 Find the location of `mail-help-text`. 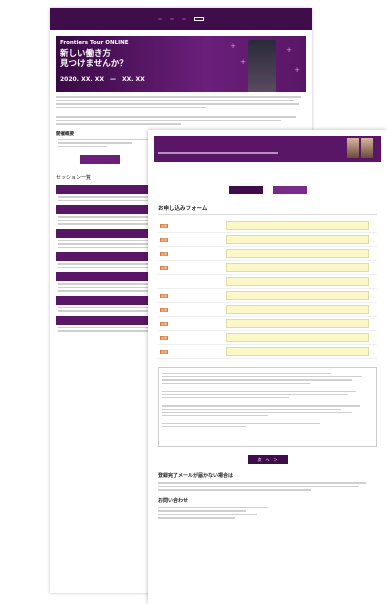

mail-help-text is located at coordinates (267, 486).